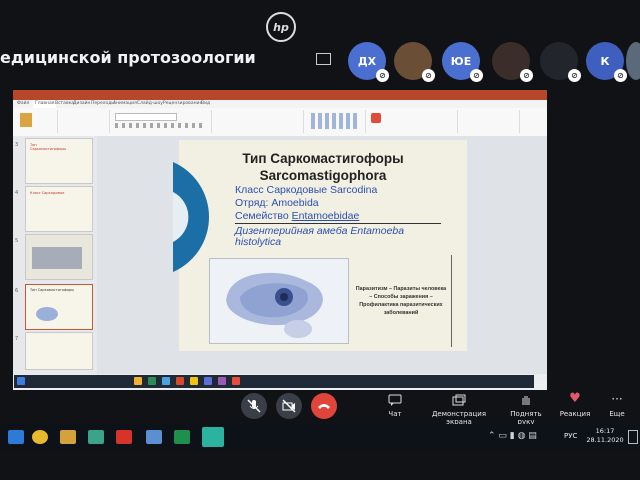 The width and height of the screenshot is (640, 480). Describe the element at coordinates (280, 95) in the screenshot. I see `powerpoint-title-bar` at that location.